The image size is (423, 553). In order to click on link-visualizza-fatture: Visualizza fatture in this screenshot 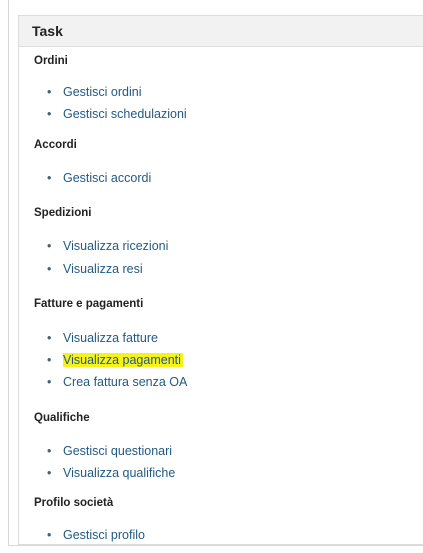, I will do `click(110, 338)`.